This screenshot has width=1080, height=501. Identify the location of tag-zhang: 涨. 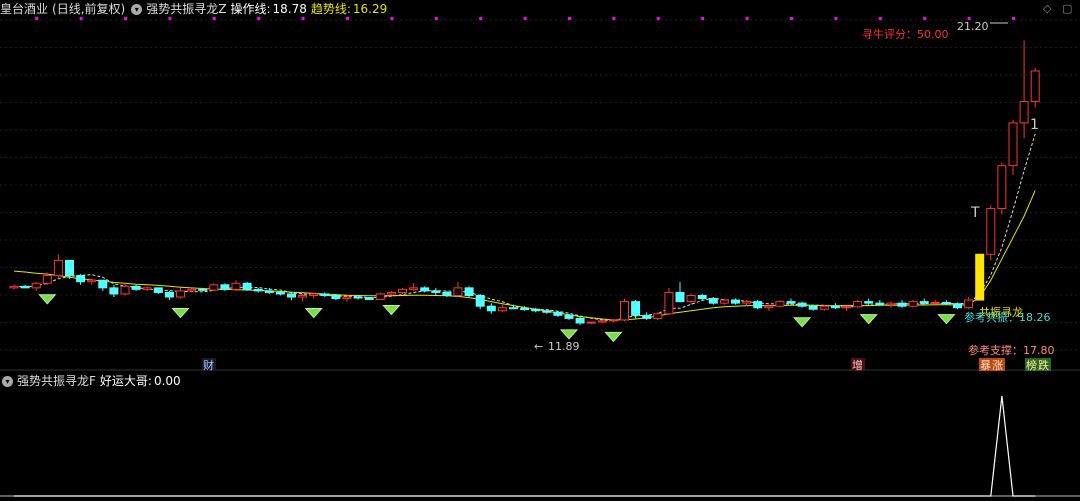
(997, 365).